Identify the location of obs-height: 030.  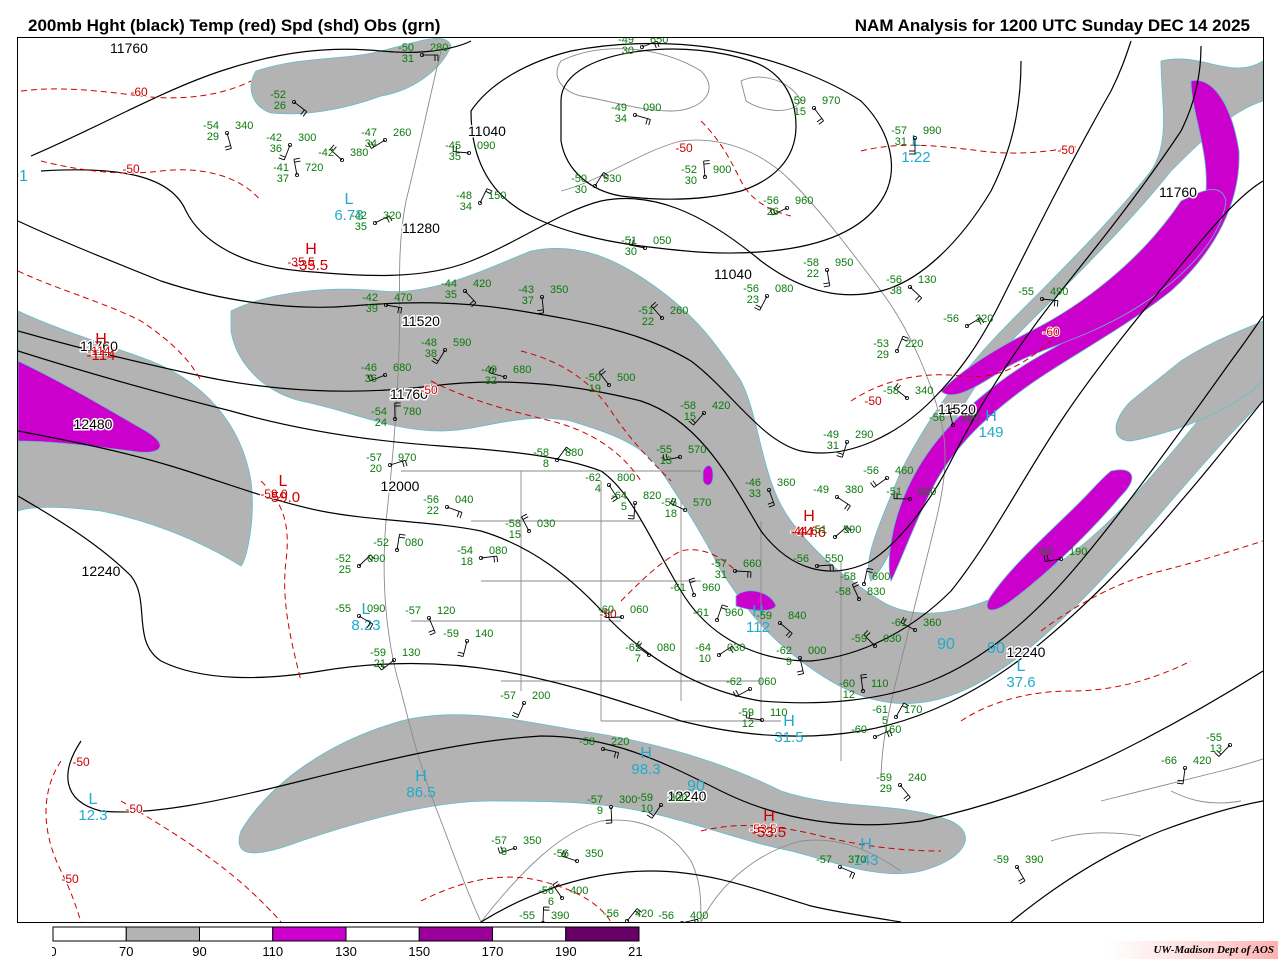
(892, 639).